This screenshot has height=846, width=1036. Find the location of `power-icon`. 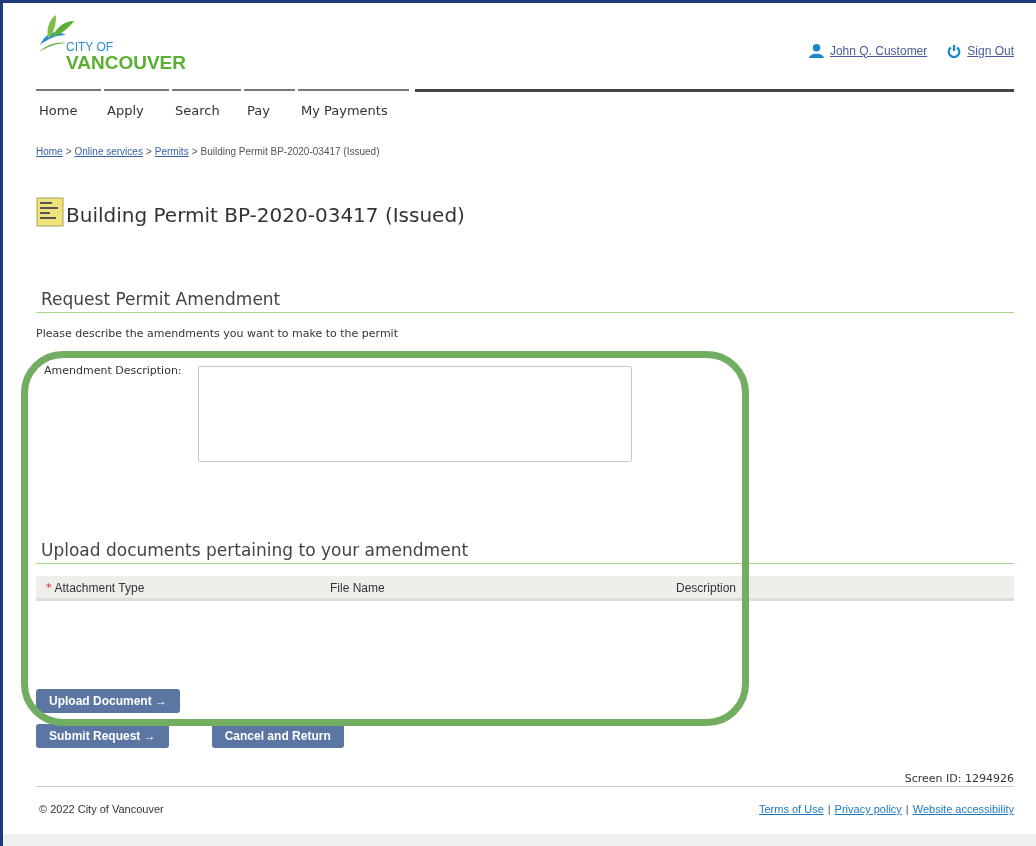

power-icon is located at coordinates (954, 50).